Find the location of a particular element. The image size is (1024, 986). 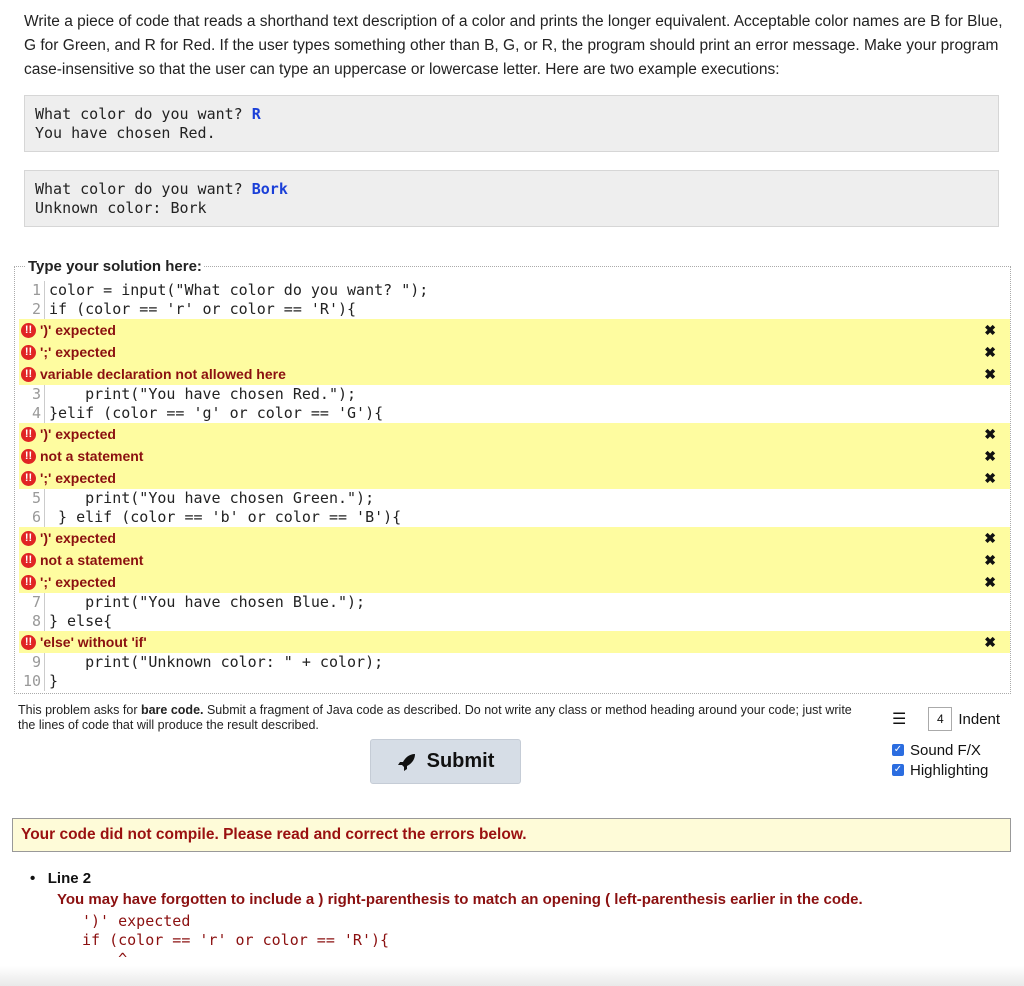

error-message: not a statement is located at coordinates (92, 560).